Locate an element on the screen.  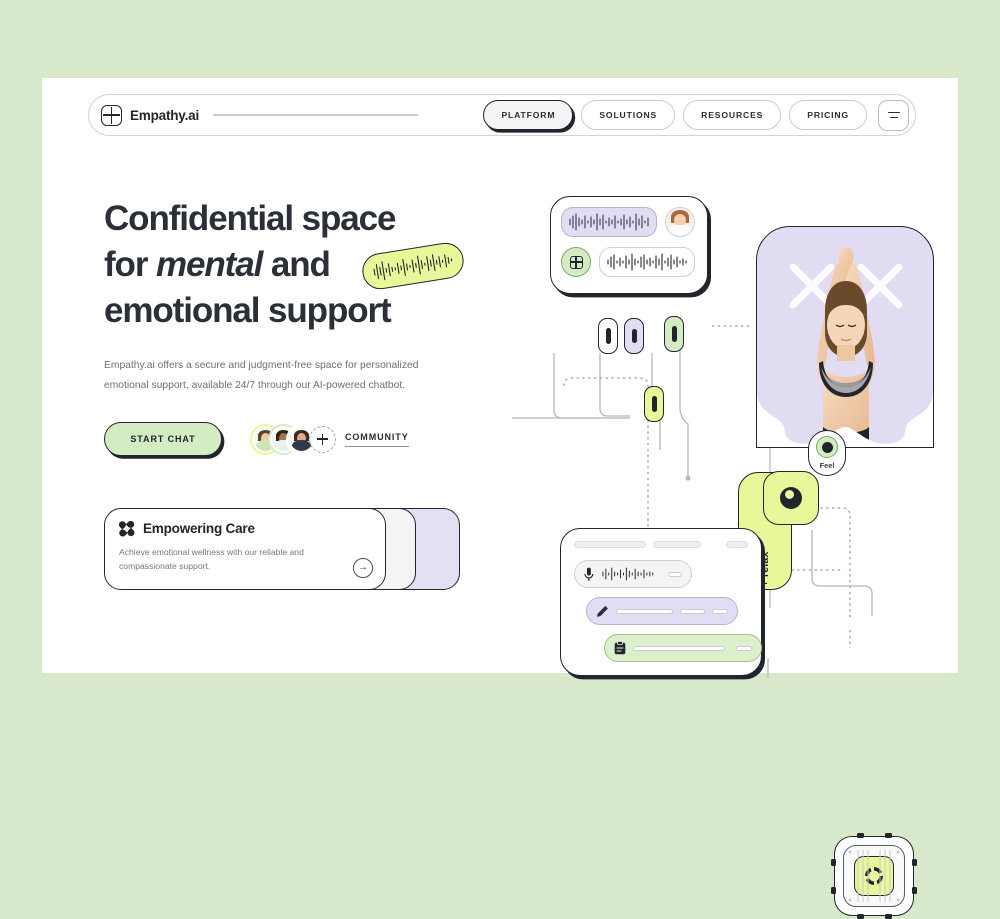
plus-icon is located at coordinates (322, 439).